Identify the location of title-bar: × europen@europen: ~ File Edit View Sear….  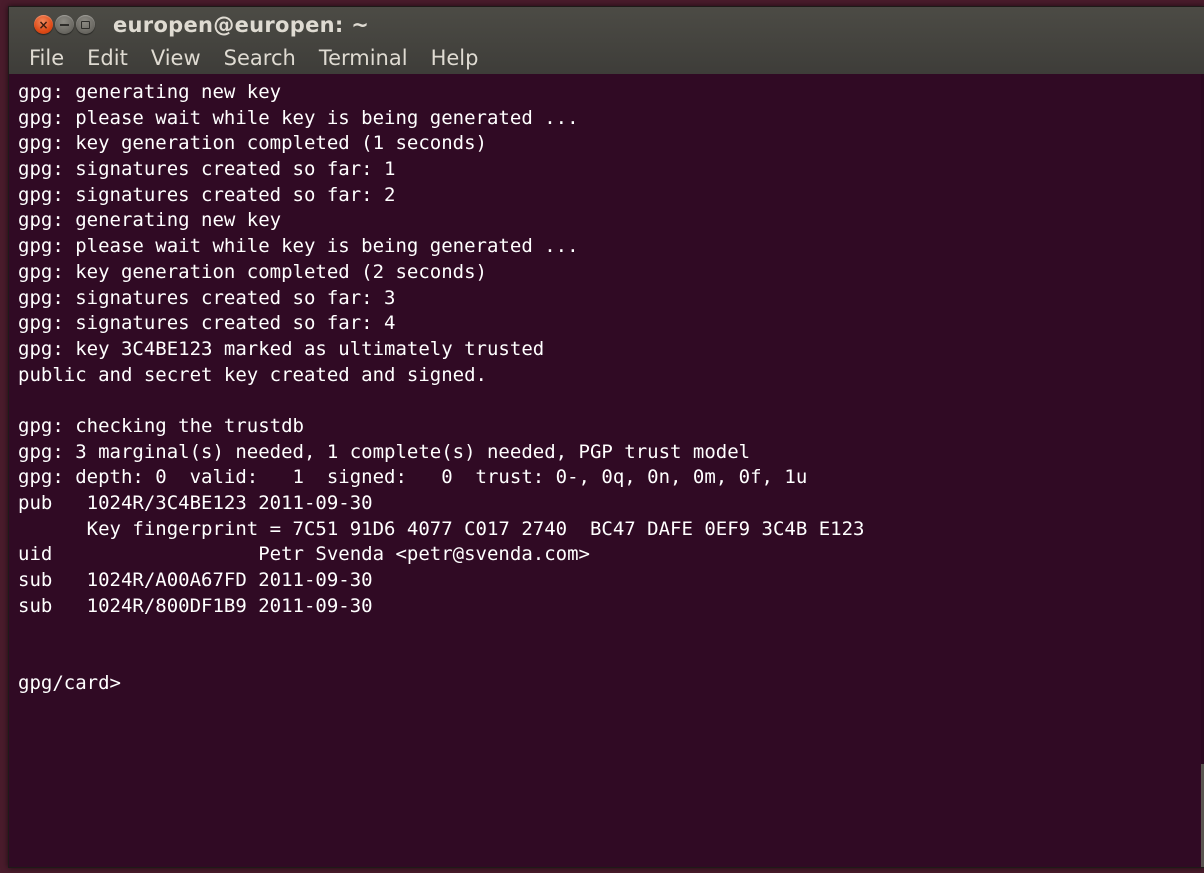
(606, 40).